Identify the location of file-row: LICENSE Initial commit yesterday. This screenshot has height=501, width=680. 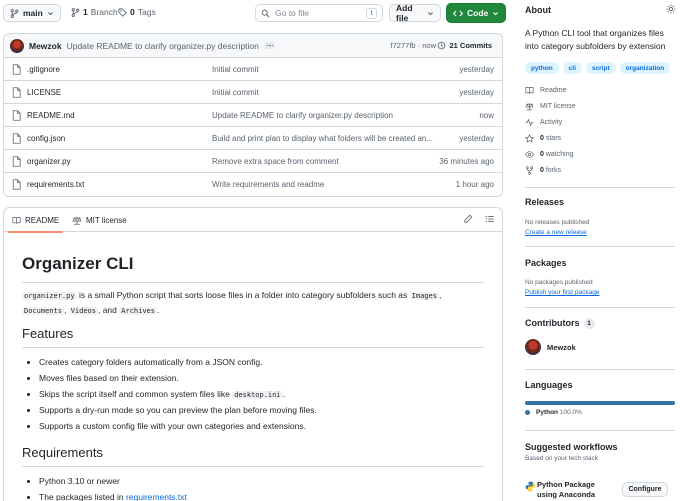
(253, 92).